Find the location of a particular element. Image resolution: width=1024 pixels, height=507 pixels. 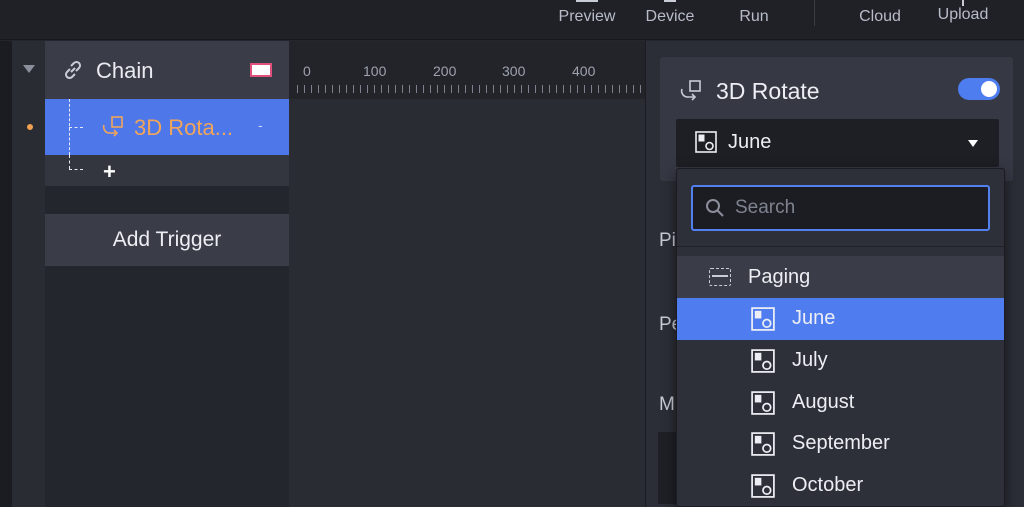

preview-icon is located at coordinates (587, 1).